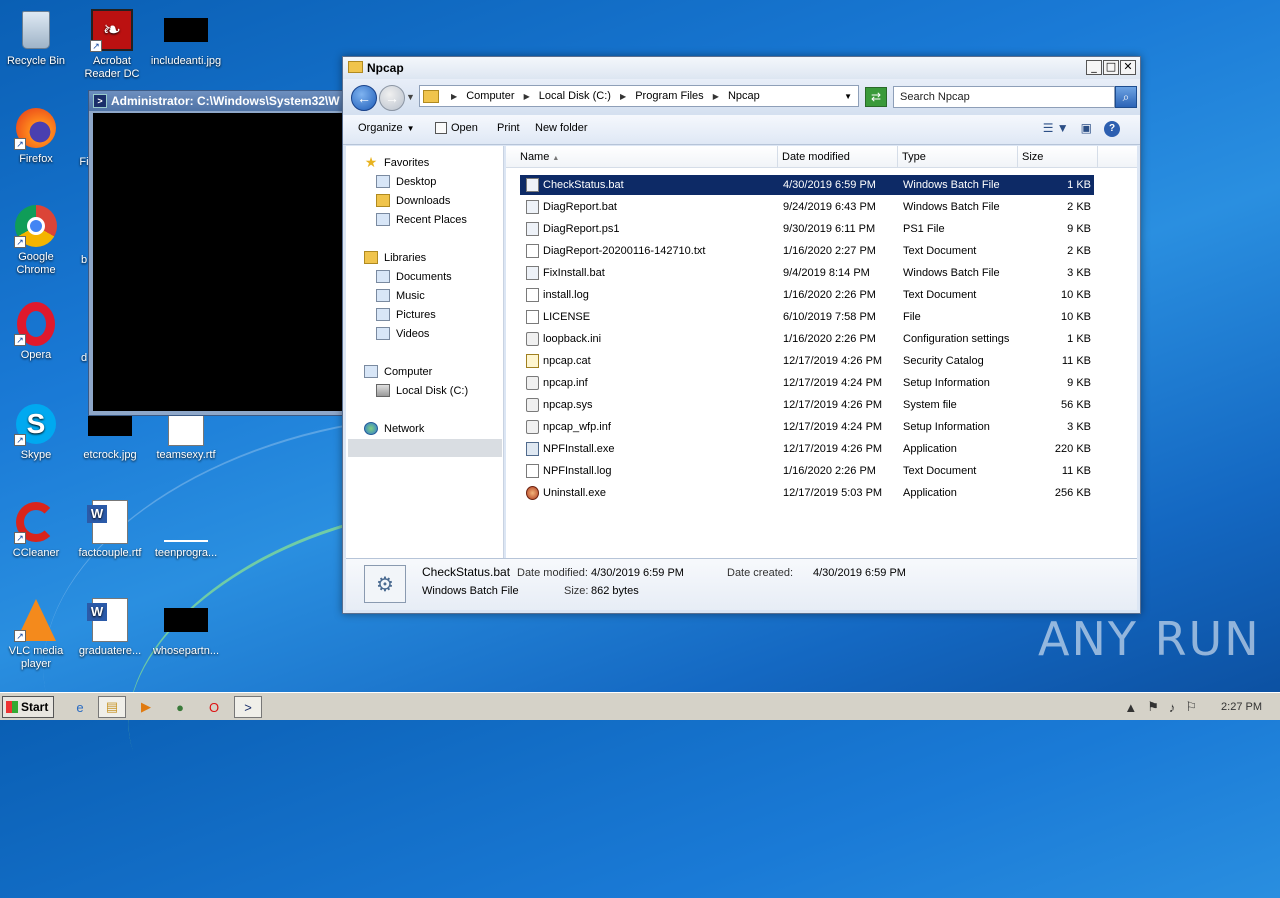 Image resolution: width=1280 pixels, height=898 pixels. I want to click on nav-favorites: ★ Favorites, so click(397, 162).